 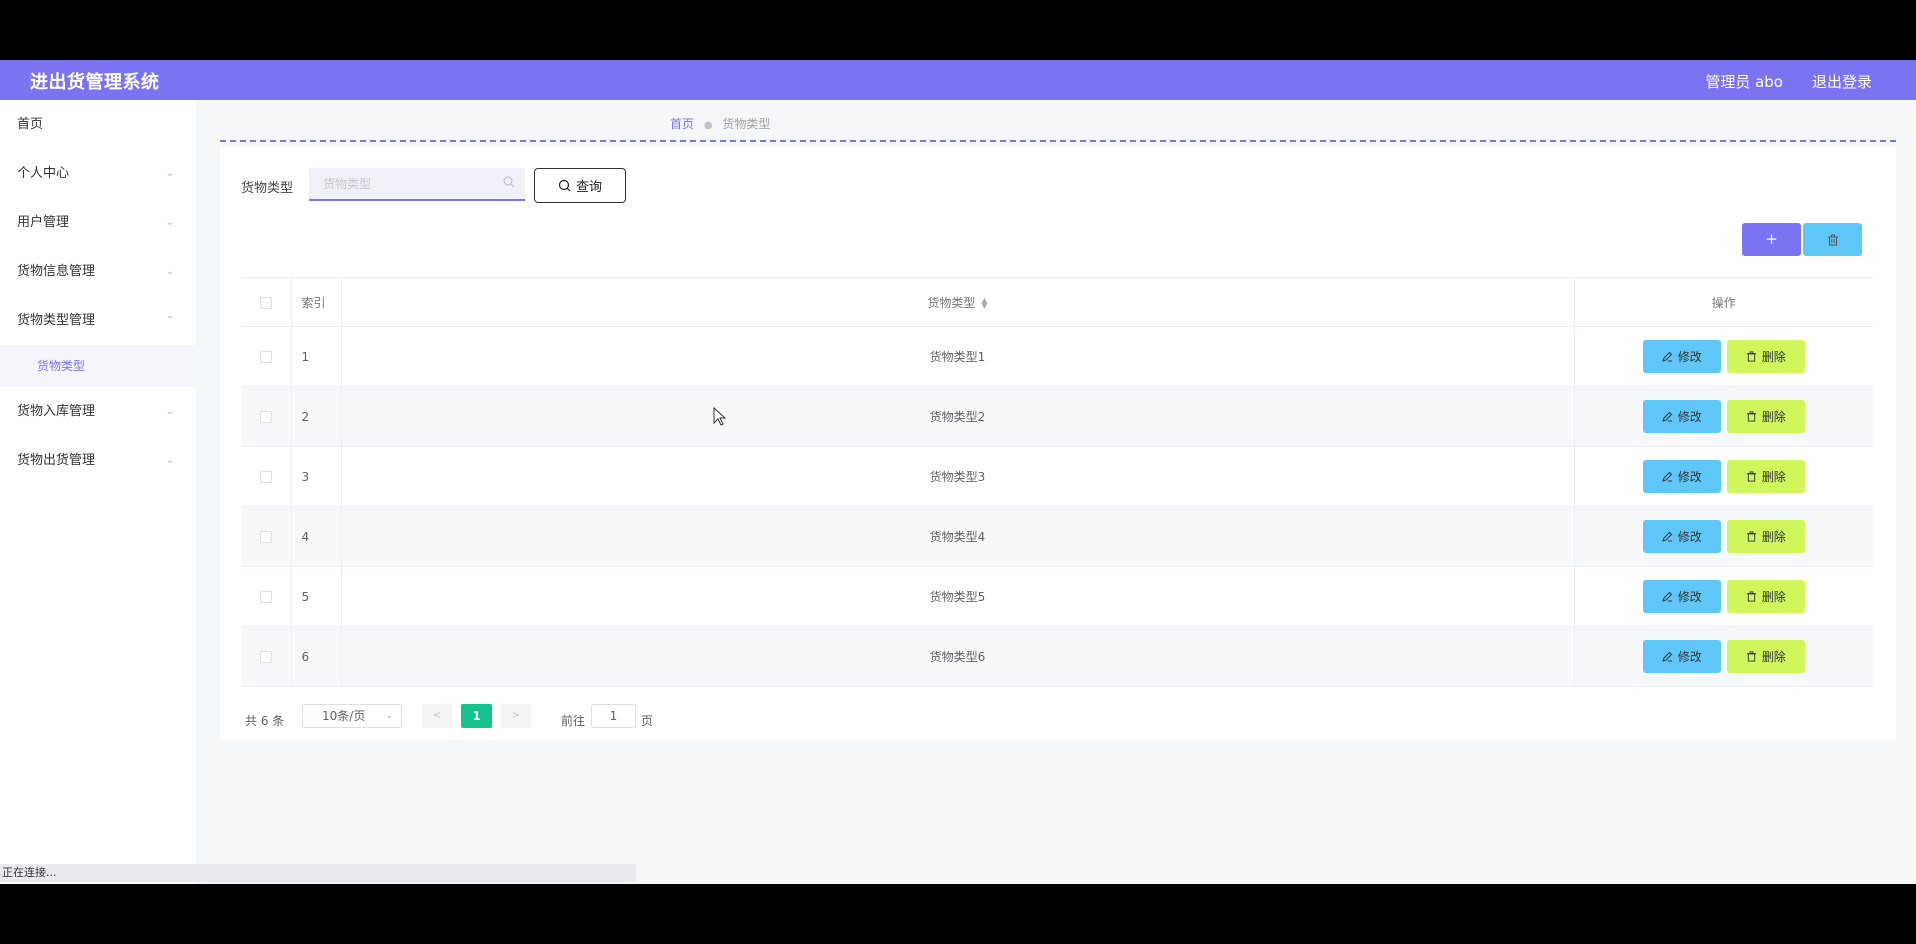 I want to click on header-goods-type: 货物类型 ▲ ▼, so click(x=958, y=302).